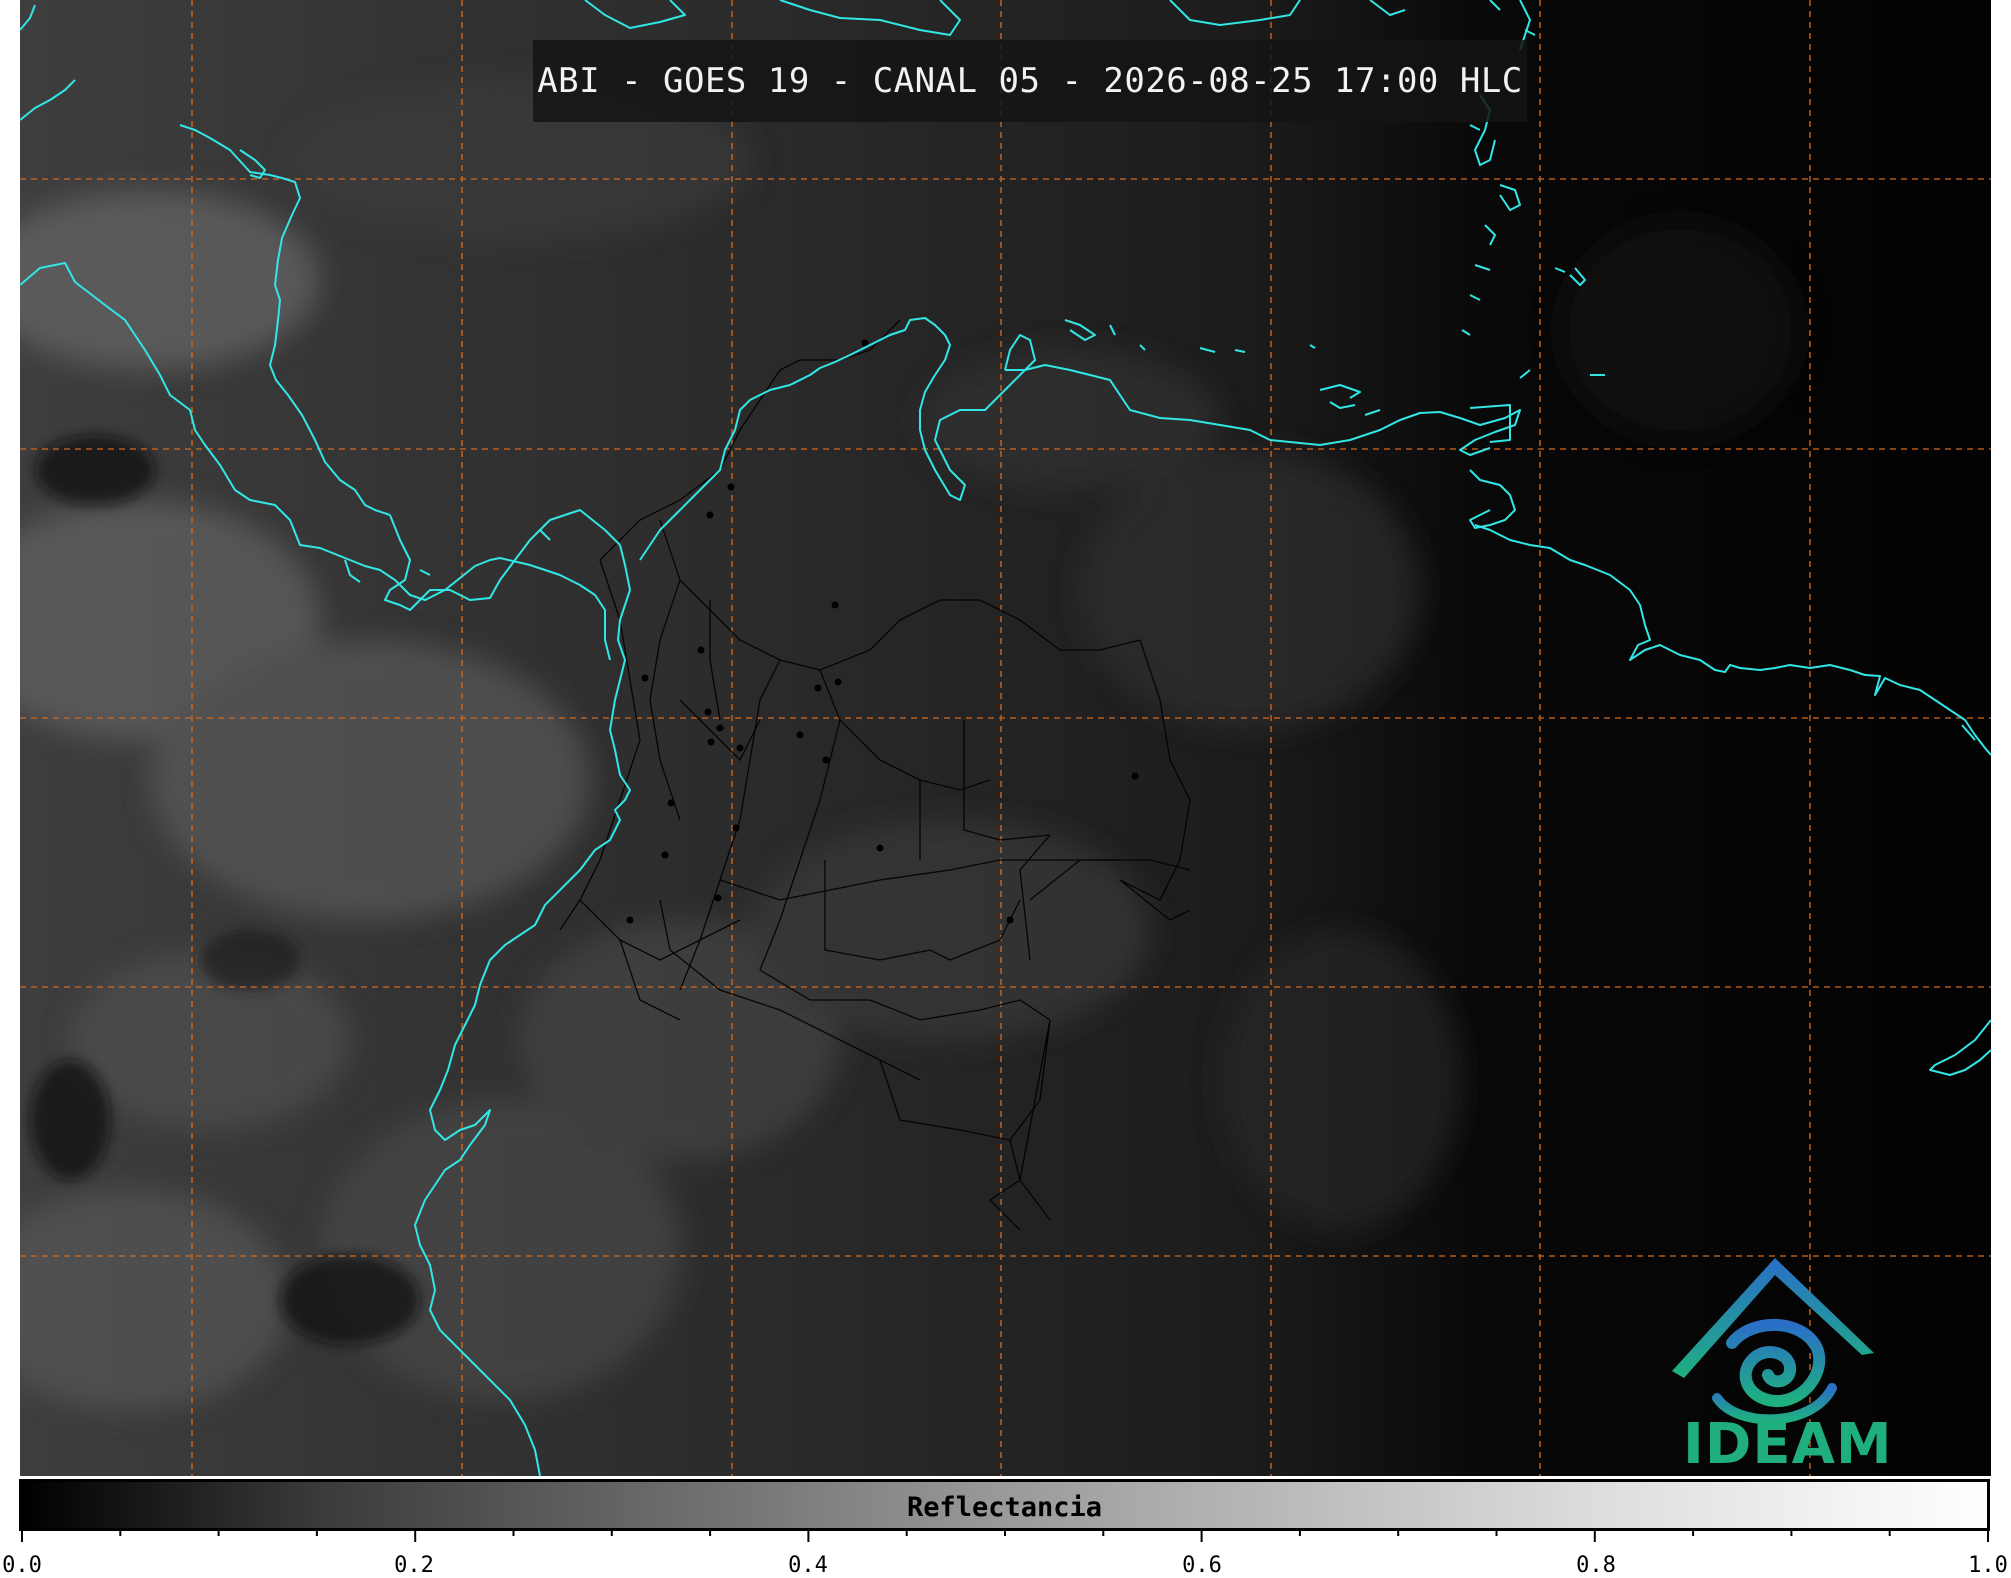 This screenshot has width=2011, height=1578. Describe the element at coordinates (1004, 1507) in the screenshot. I see `colorbar-label: Reflectancia` at that location.